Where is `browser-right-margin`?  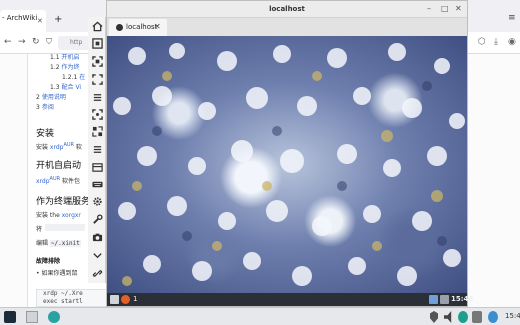
browser-right-margin is located at coordinates (493, 180).